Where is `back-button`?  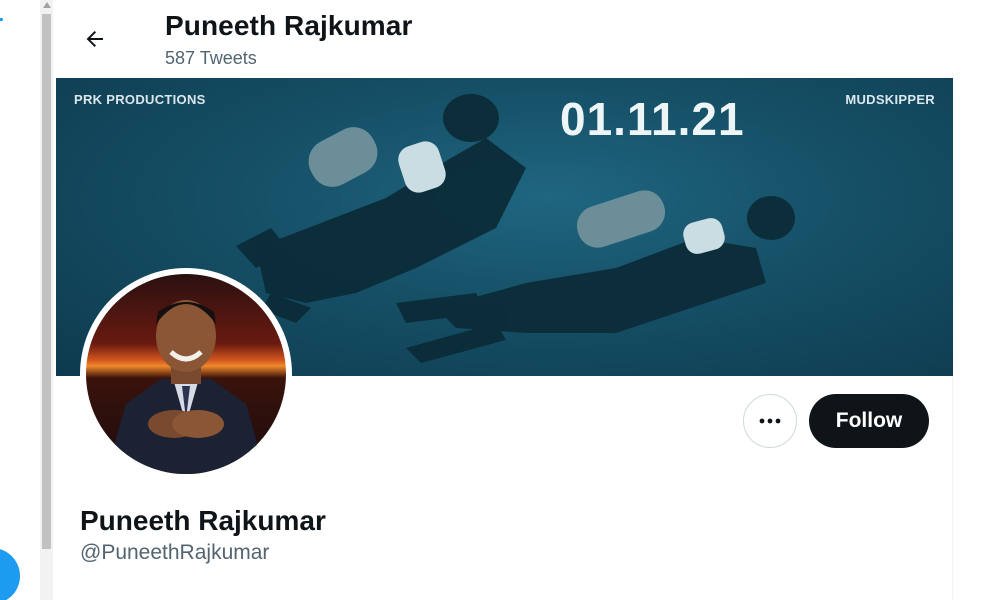
back-button is located at coordinates (95, 39).